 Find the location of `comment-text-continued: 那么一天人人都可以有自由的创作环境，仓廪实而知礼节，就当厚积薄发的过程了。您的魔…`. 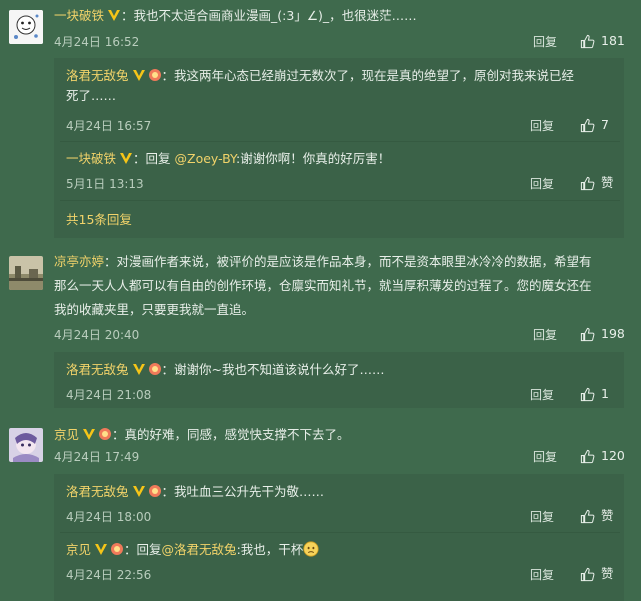

comment-text-continued: 那么一天人人都可以有自由的创作环境，仓廪实而知礼节，就当厚积薄发的过程了。您的魔… is located at coordinates (323, 285).